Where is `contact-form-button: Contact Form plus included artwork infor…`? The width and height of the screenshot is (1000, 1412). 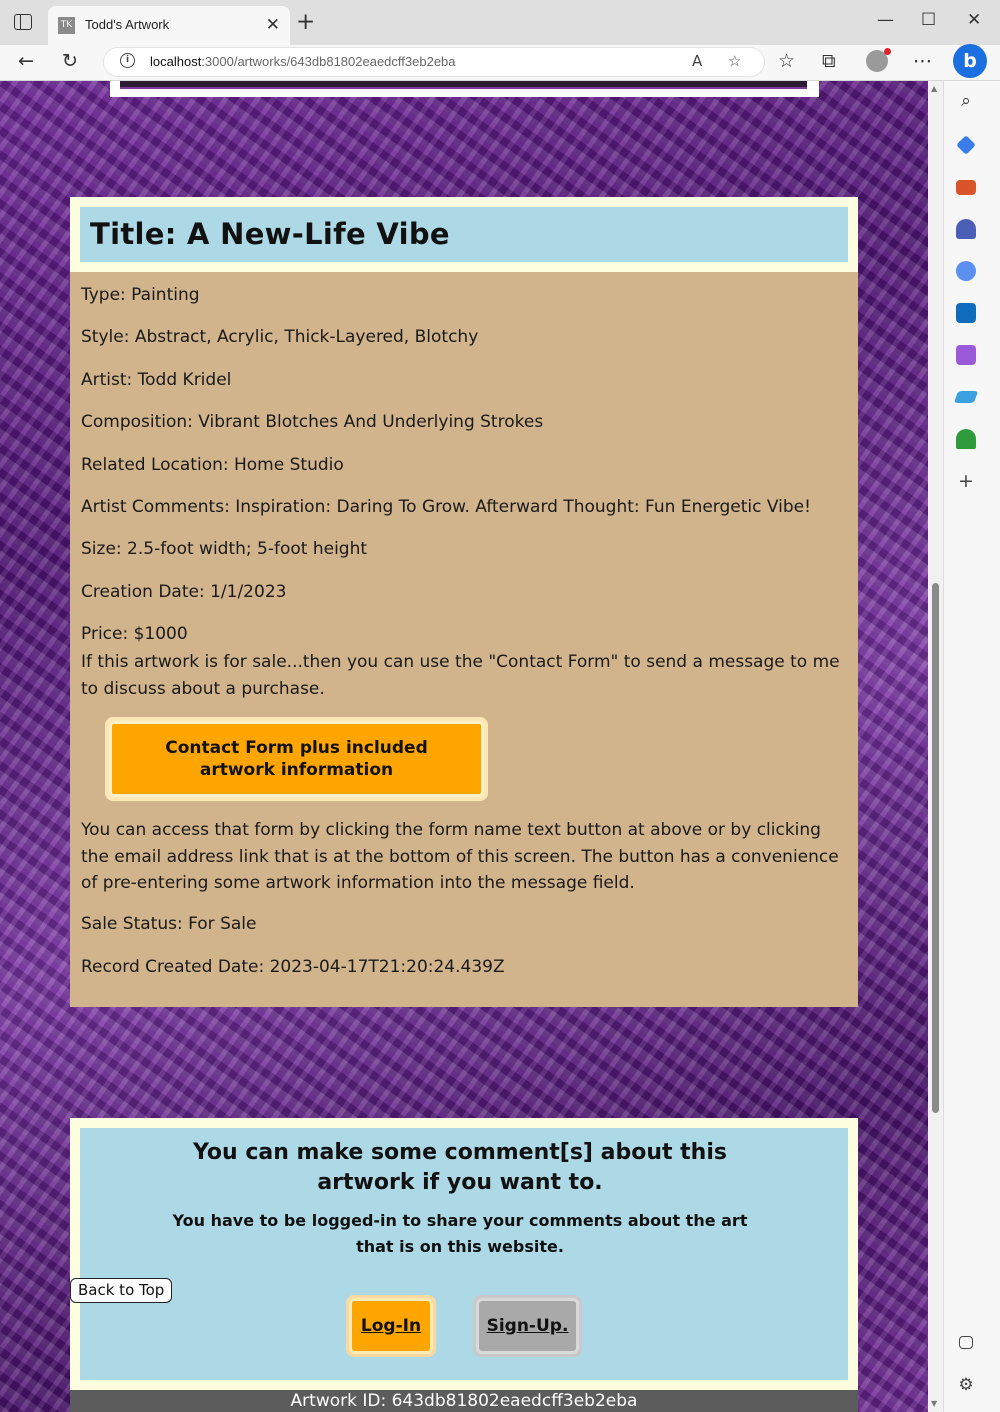 contact-form-button: Contact Form plus included artwork infor… is located at coordinates (296, 759).